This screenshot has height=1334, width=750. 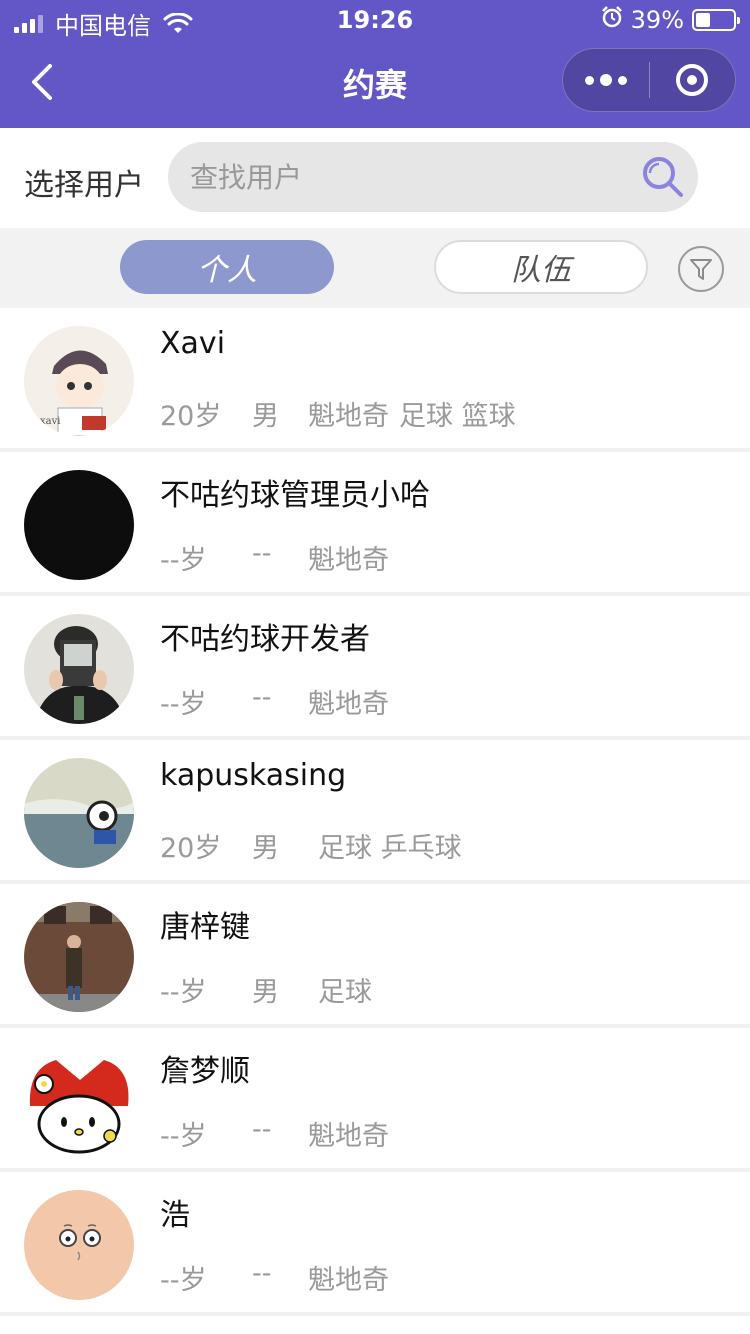 What do you see at coordinates (375, 668) in the screenshot?
I see `list-item: 不咕约球开发者 --岁 -- 魁地奇` at bounding box center [375, 668].